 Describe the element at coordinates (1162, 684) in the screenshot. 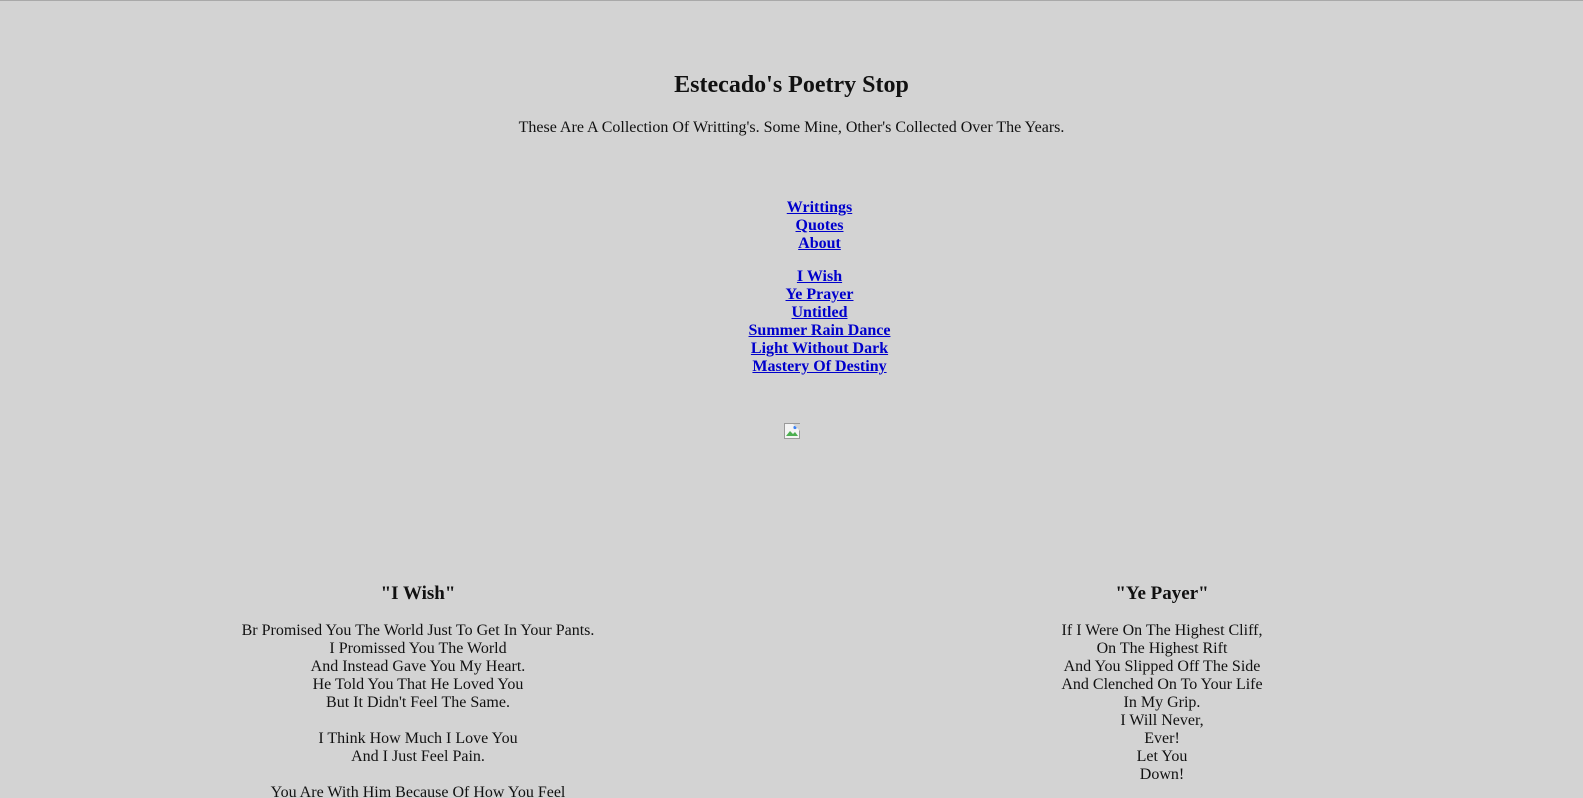

I see `poem-line: And Clenched On To Your Life` at that location.